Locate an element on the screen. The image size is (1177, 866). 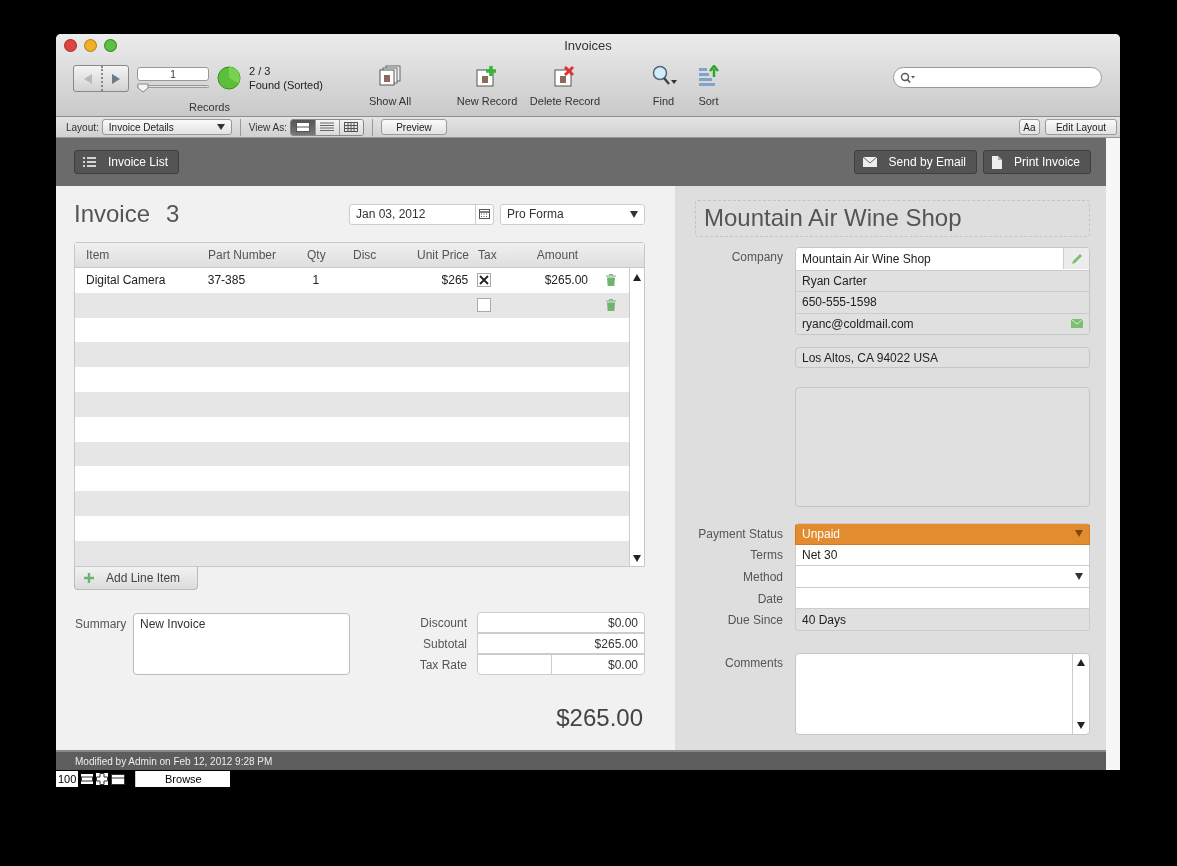
invoice-type-dropdown: Pro Forma is located at coordinates (572, 214).